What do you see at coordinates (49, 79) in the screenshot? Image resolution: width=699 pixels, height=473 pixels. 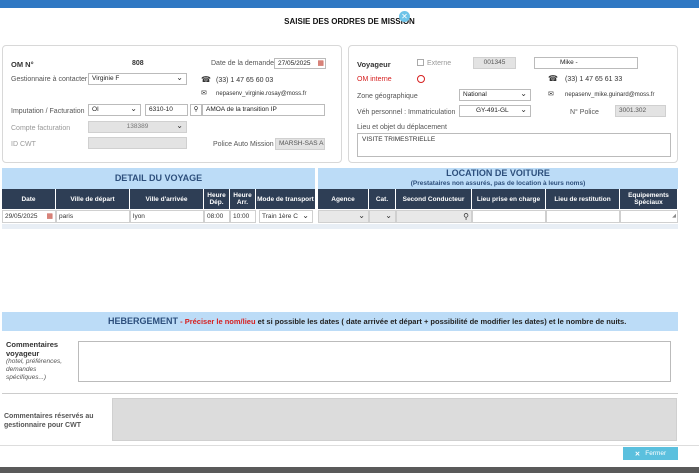 I see `gestionnaire-label: Gestionnaire à contacter` at bounding box center [49, 79].